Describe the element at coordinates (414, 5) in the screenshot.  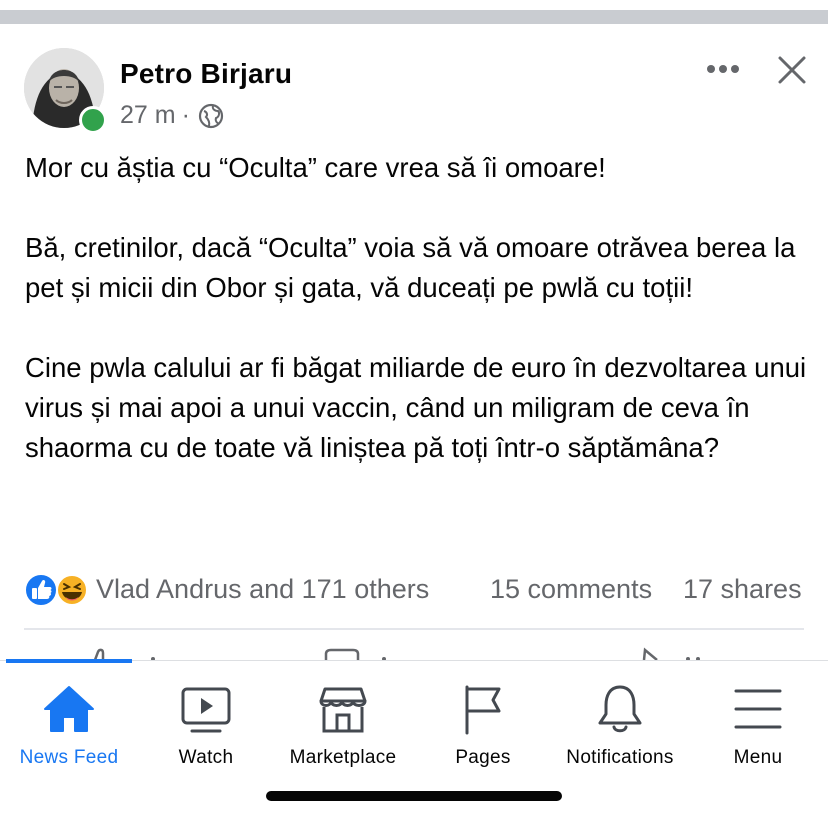
I see `top-strip` at that location.